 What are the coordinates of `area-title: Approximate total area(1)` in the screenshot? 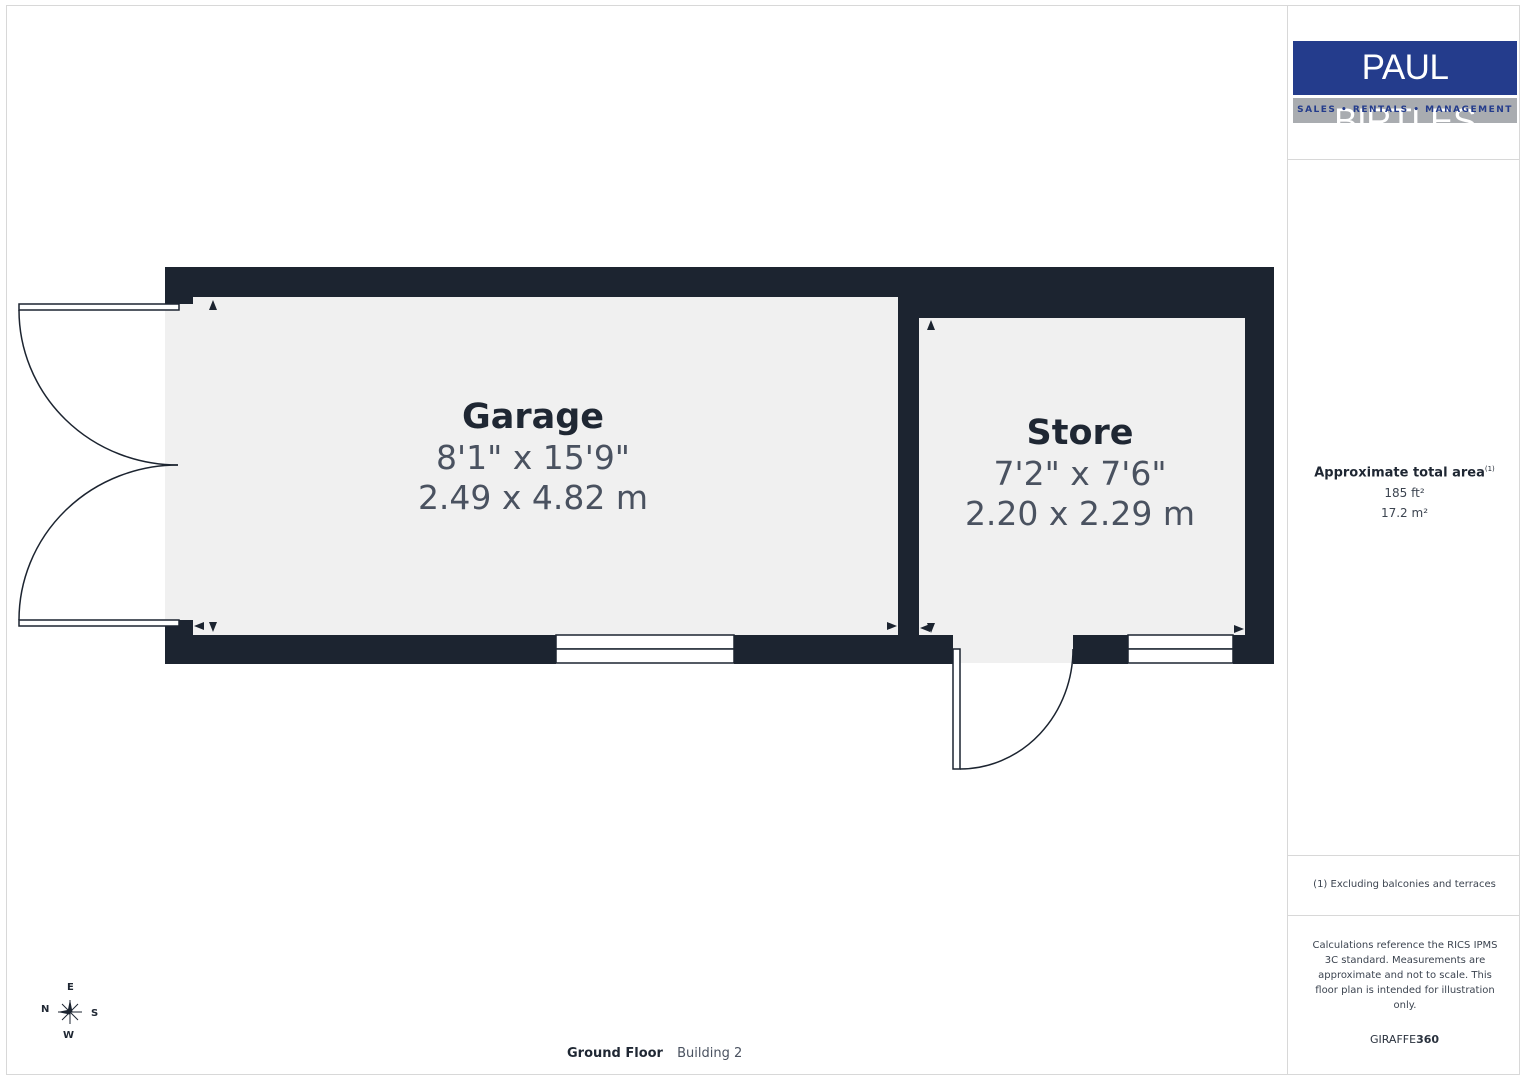 It's located at (1404, 472).